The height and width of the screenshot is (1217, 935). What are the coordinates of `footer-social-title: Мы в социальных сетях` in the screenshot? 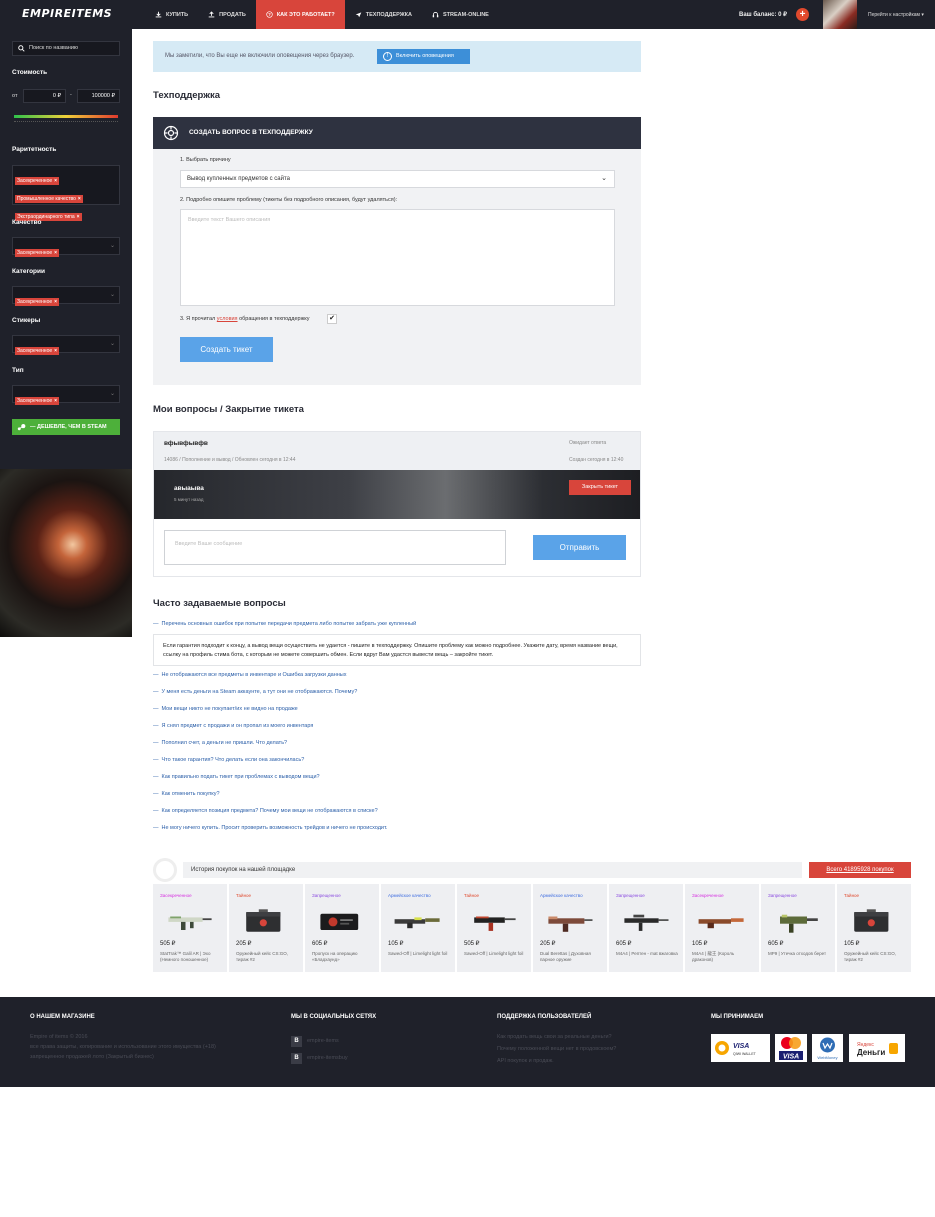 It's located at (334, 1017).